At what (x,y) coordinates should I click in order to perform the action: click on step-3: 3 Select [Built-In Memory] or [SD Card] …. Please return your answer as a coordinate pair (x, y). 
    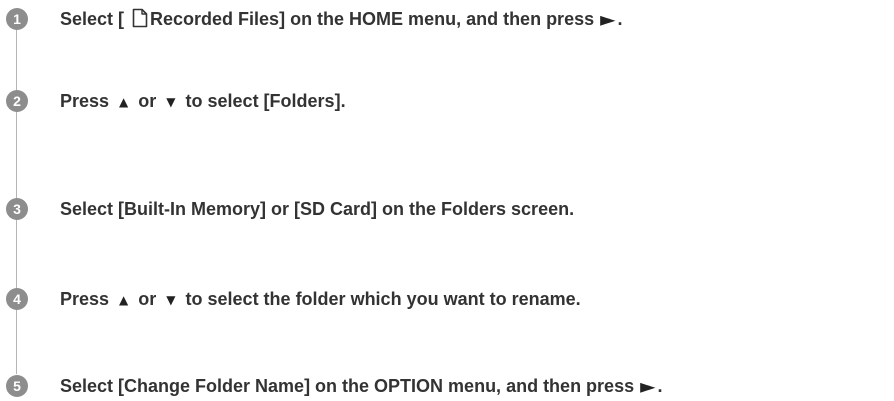
    Looking at the image, I should click on (447, 207).